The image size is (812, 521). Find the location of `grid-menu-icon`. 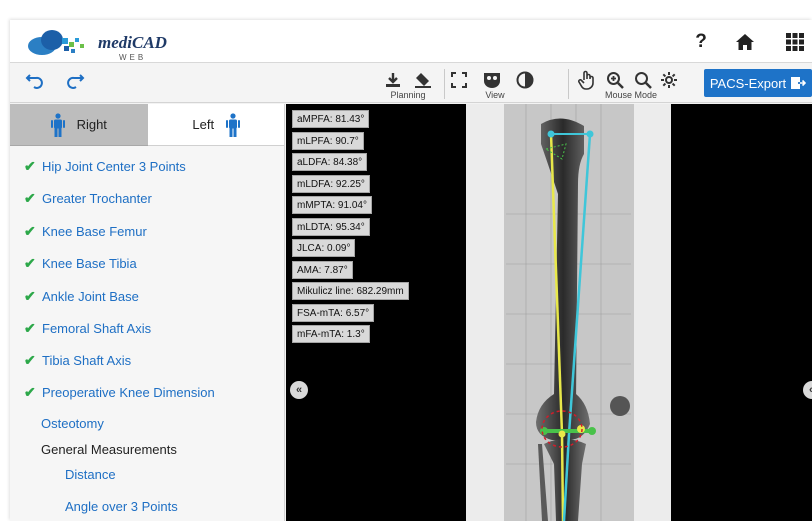

grid-menu-icon is located at coordinates (795, 42).